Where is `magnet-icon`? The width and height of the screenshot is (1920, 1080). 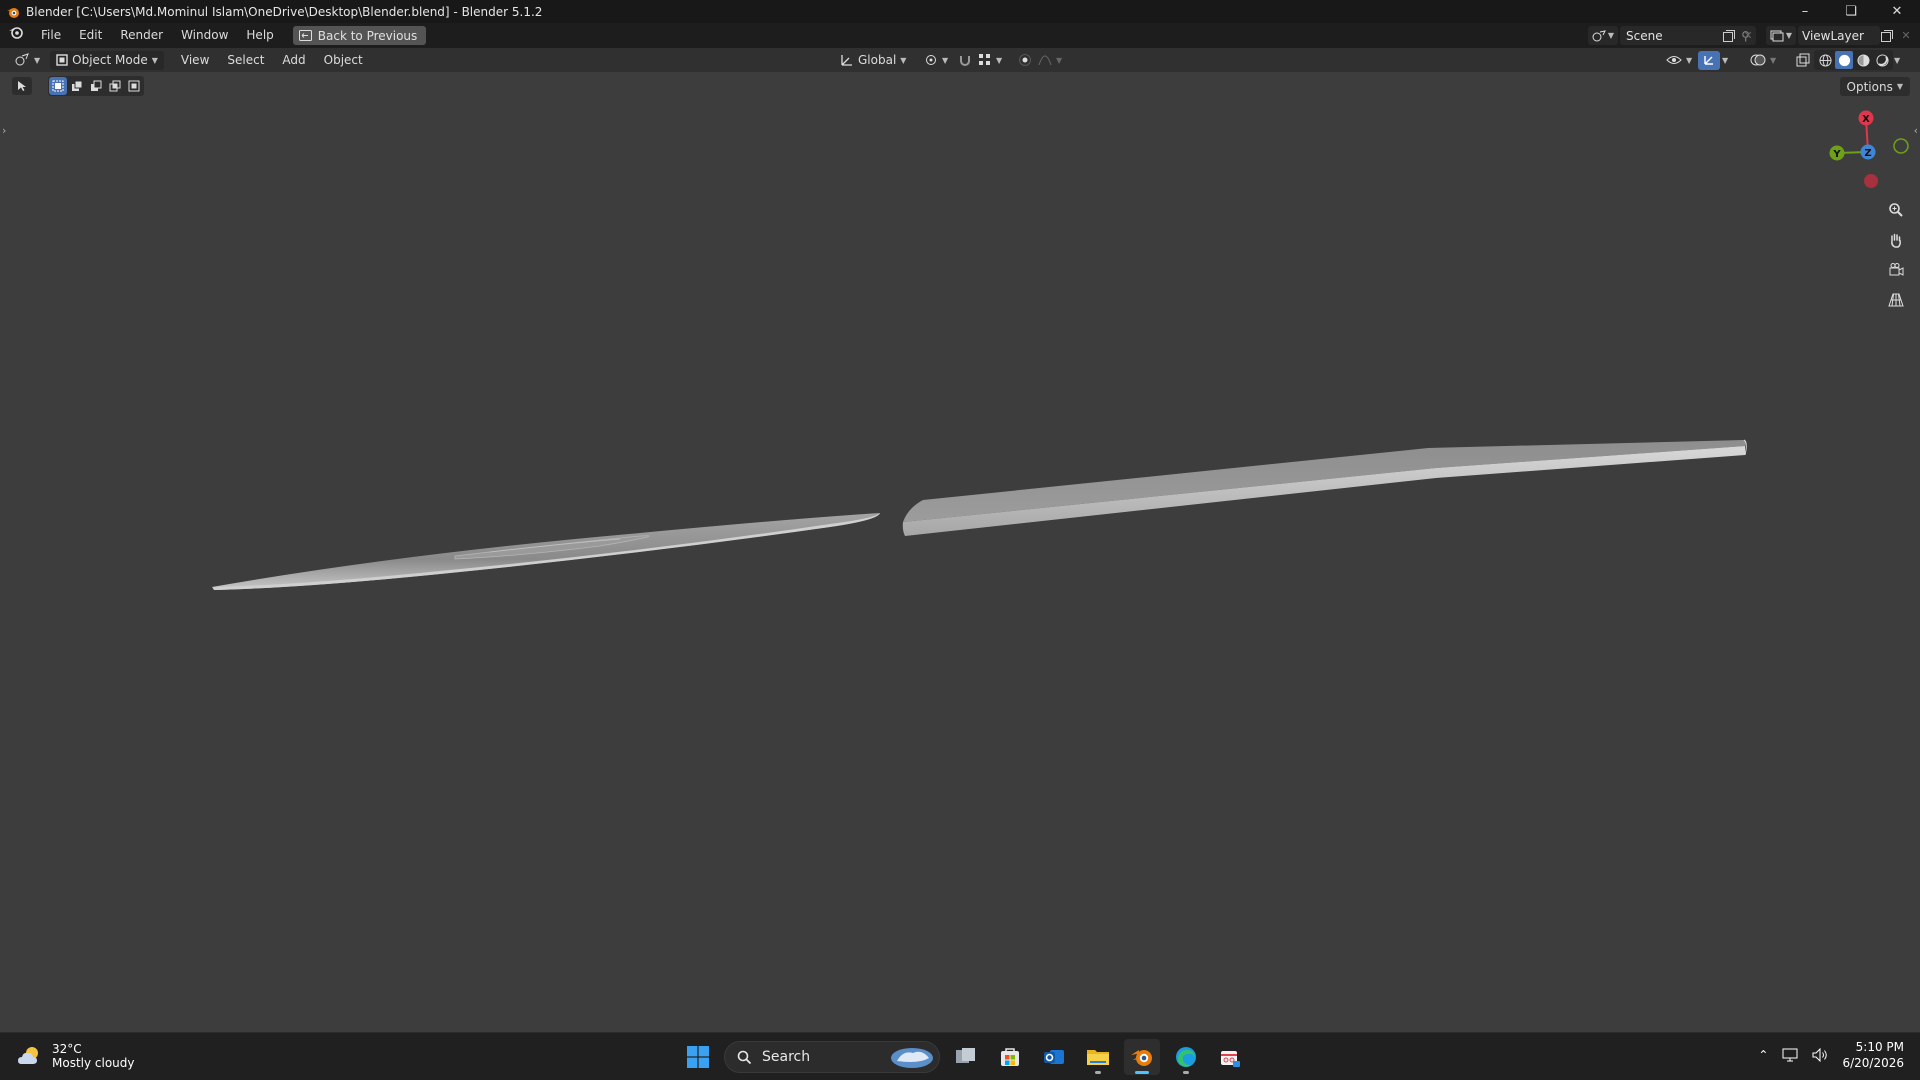
magnet-icon is located at coordinates (965, 61).